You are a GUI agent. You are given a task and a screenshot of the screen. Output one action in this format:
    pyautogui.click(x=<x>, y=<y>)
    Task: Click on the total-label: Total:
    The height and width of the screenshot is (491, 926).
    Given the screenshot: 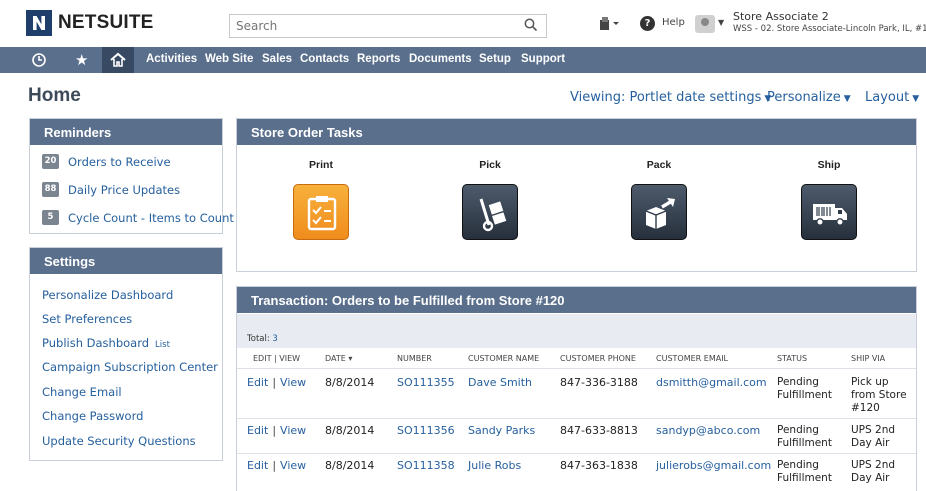 What is the action you would take?
    pyautogui.click(x=258, y=339)
    